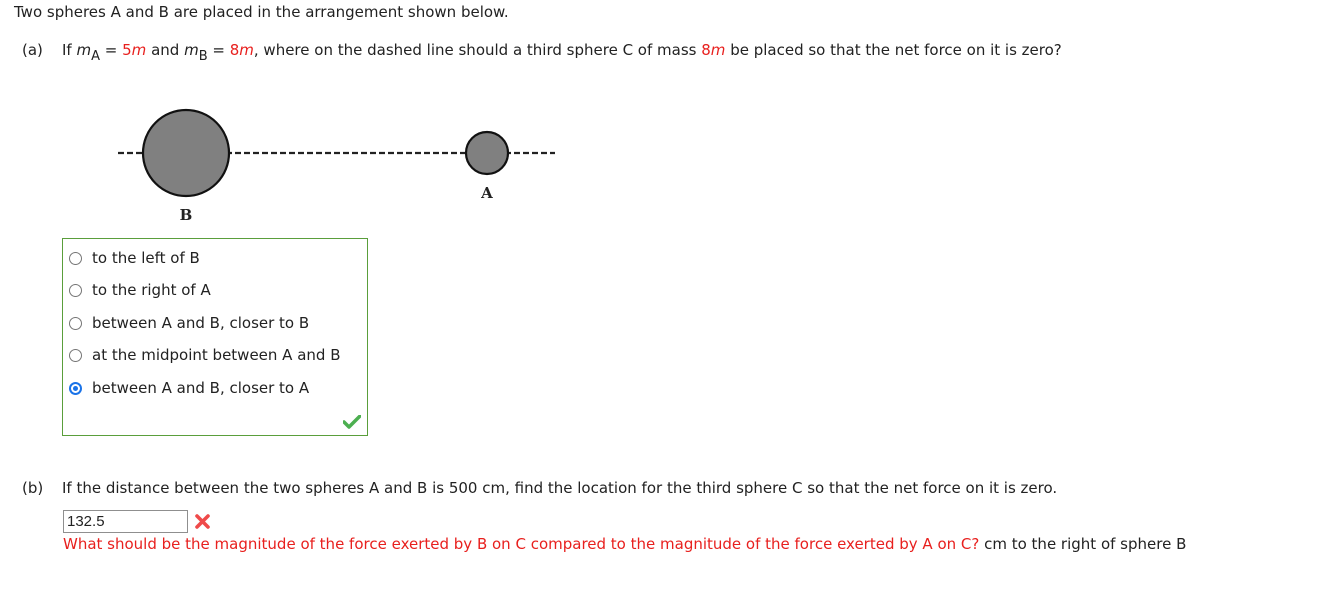 This screenshot has height=592, width=1321. What do you see at coordinates (96, 56) in the screenshot?
I see `subscript-a: A` at bounding box center [96, 56].